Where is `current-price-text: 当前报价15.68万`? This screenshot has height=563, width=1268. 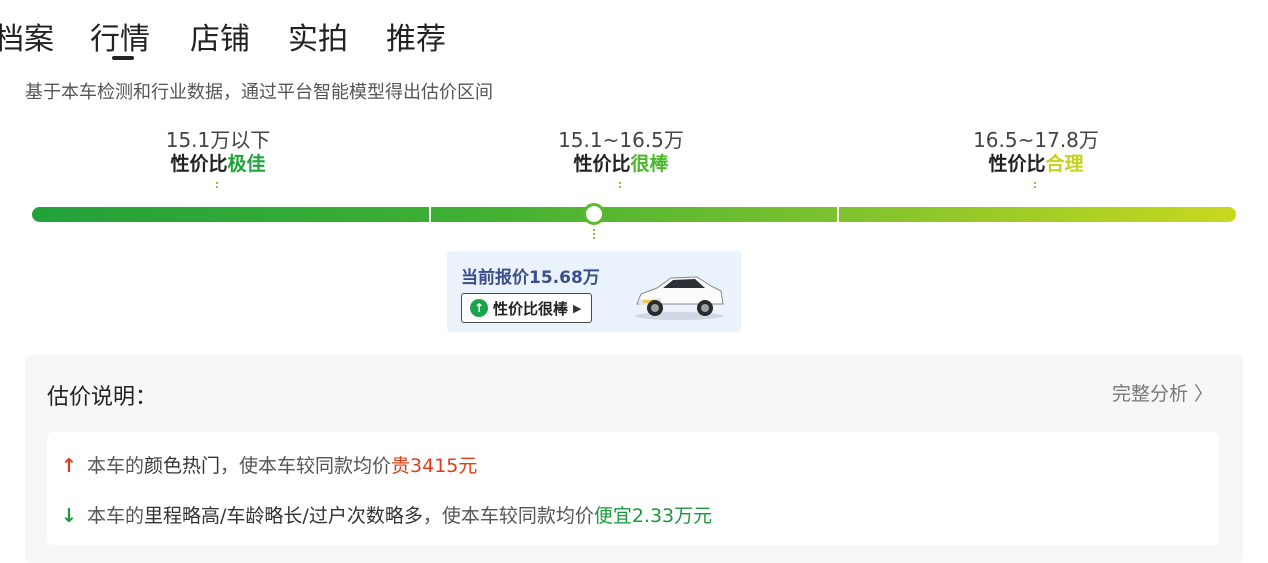 current-price-text: 当前报价15.68万 is located at coordinates (530, 278).